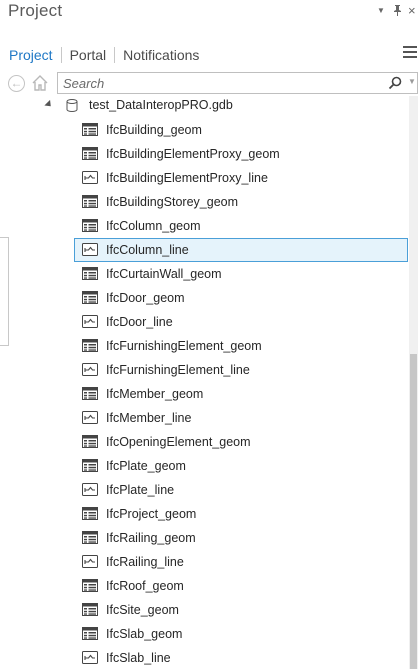 This screenshot has width=418, height=669. What do you see at coordinates (241, 418) in the screenshot?
I see `tree-item-feature-class: IfcMember_line` at bounding box center [241, 418].